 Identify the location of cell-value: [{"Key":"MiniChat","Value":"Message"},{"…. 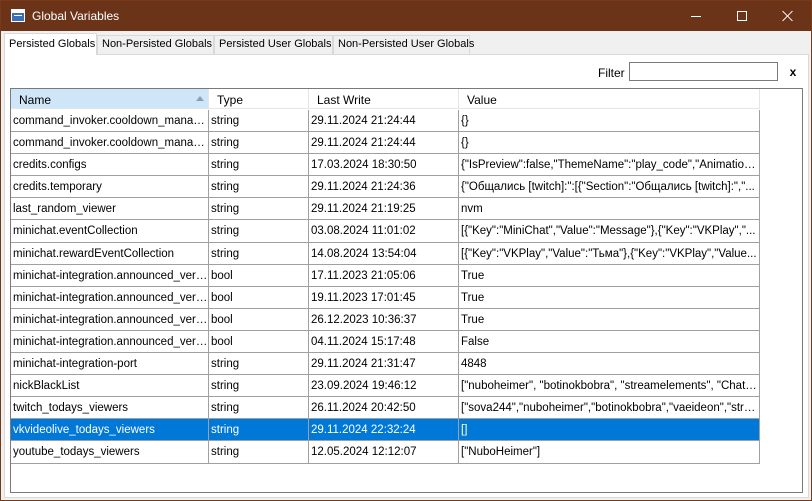
(609, 231).